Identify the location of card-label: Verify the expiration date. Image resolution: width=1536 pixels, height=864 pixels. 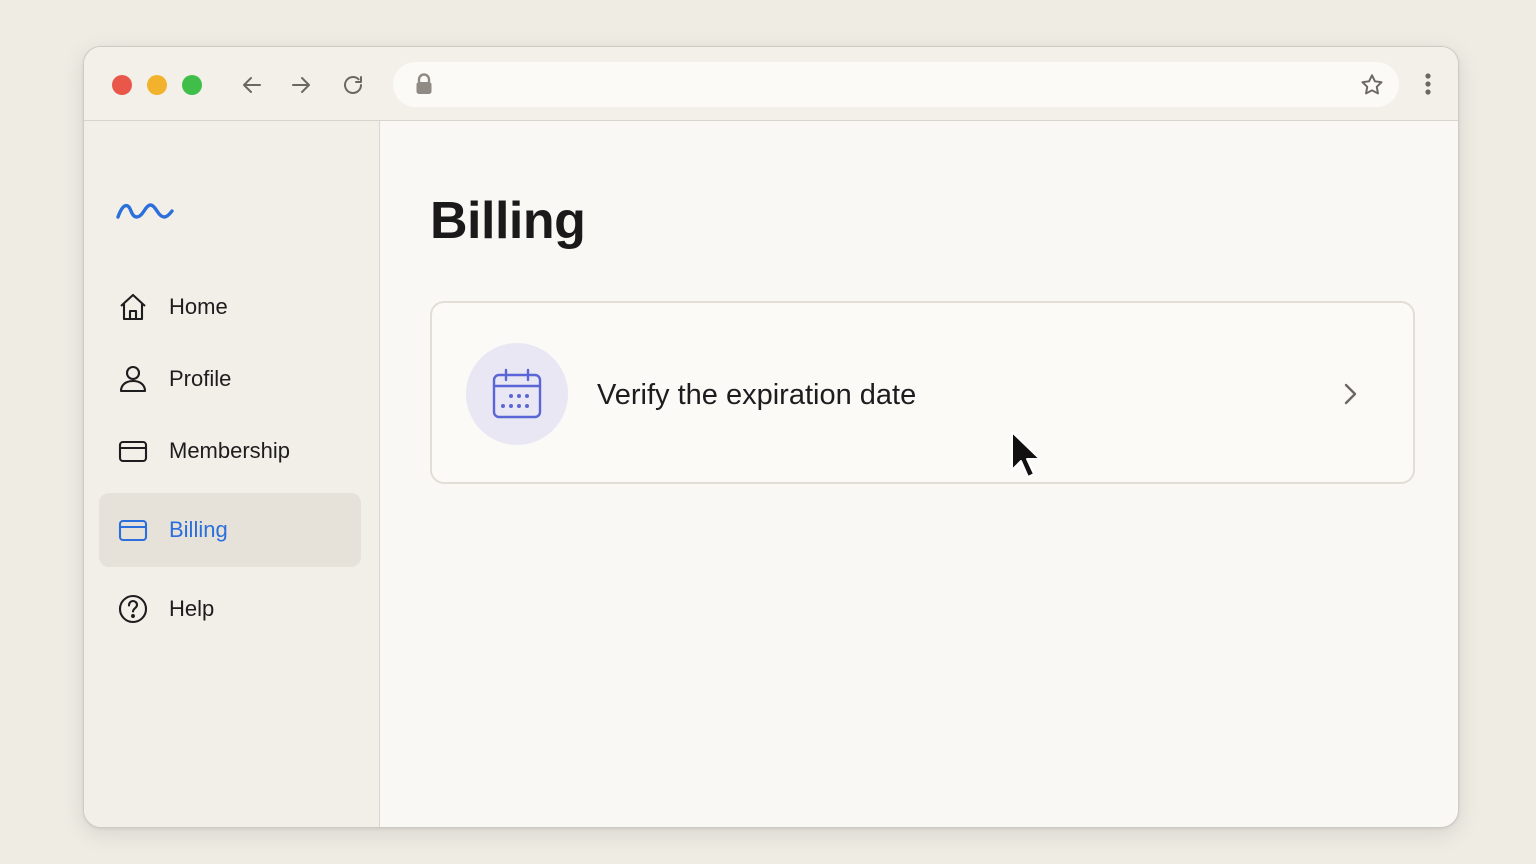
(757, 395).